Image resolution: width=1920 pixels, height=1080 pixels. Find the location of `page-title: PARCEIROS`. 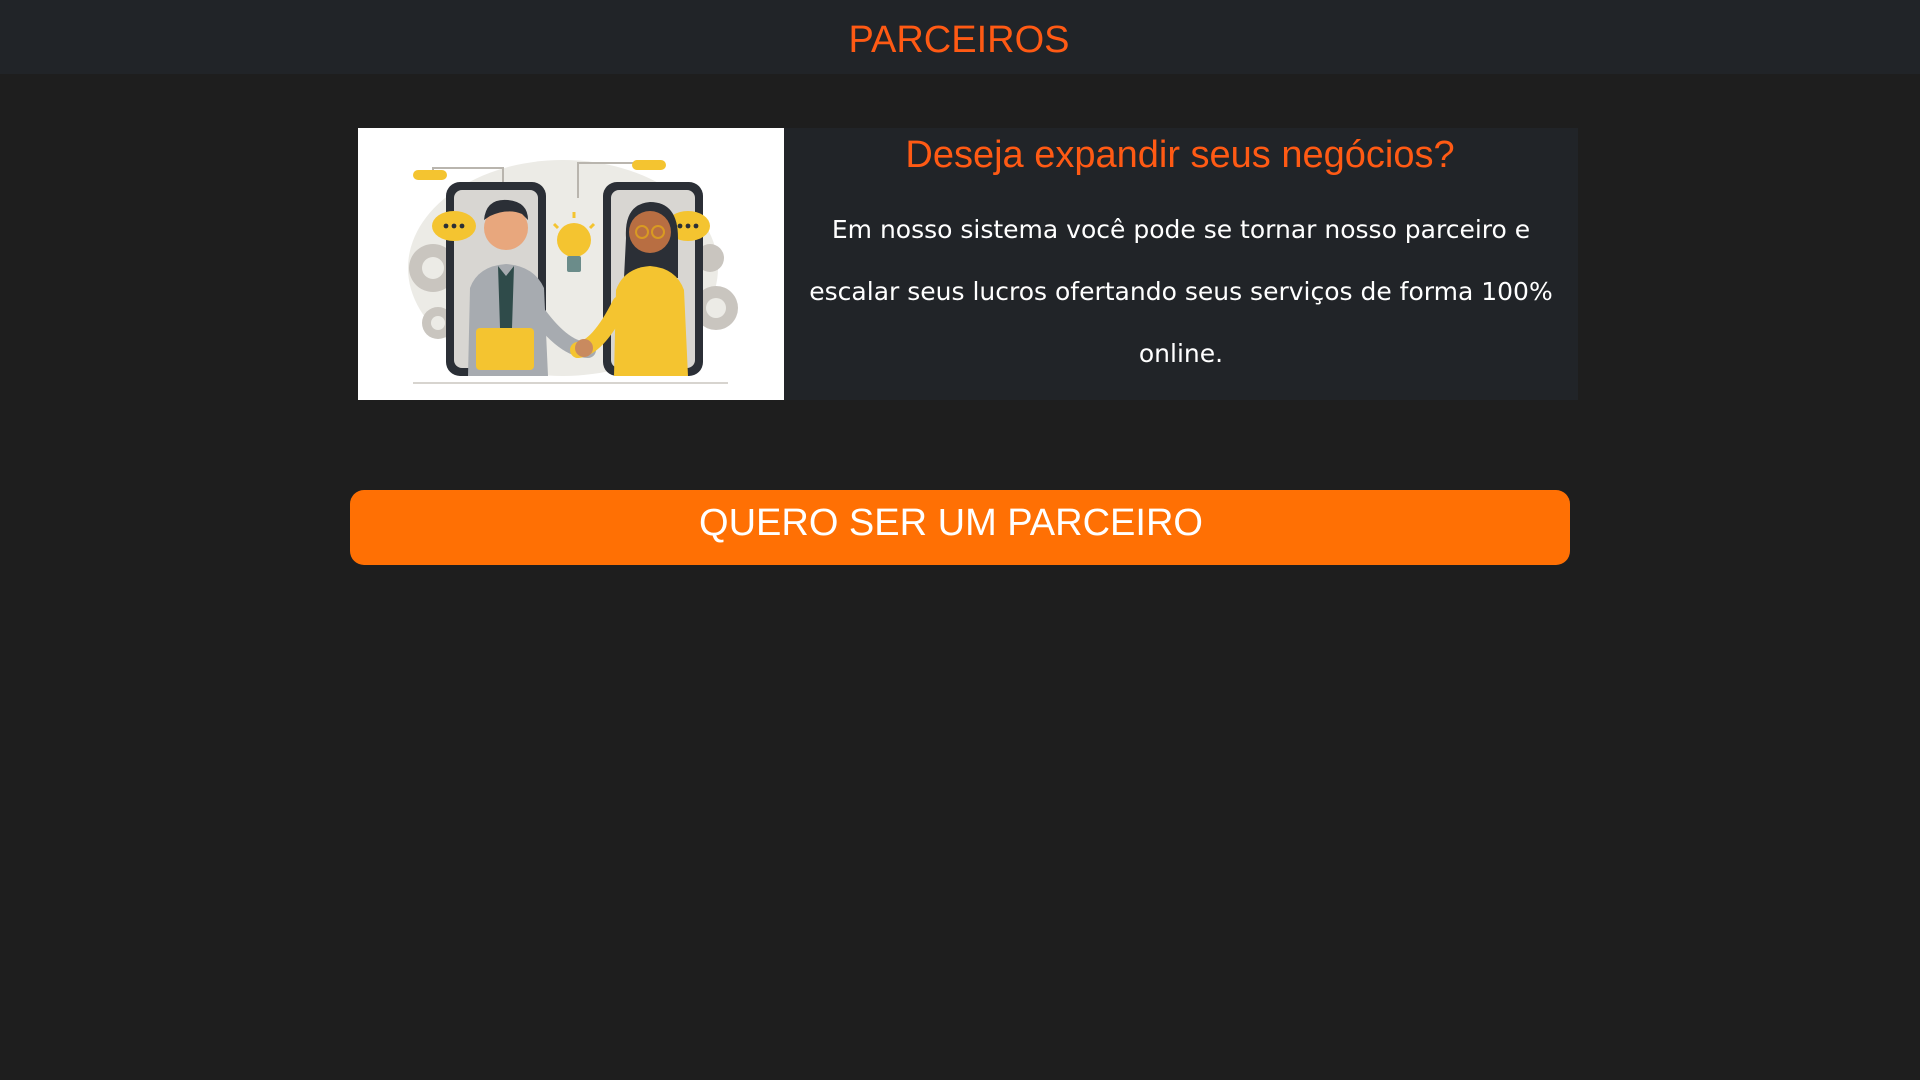

page-title: PARCEIROS is located at coordinates (959, 39).